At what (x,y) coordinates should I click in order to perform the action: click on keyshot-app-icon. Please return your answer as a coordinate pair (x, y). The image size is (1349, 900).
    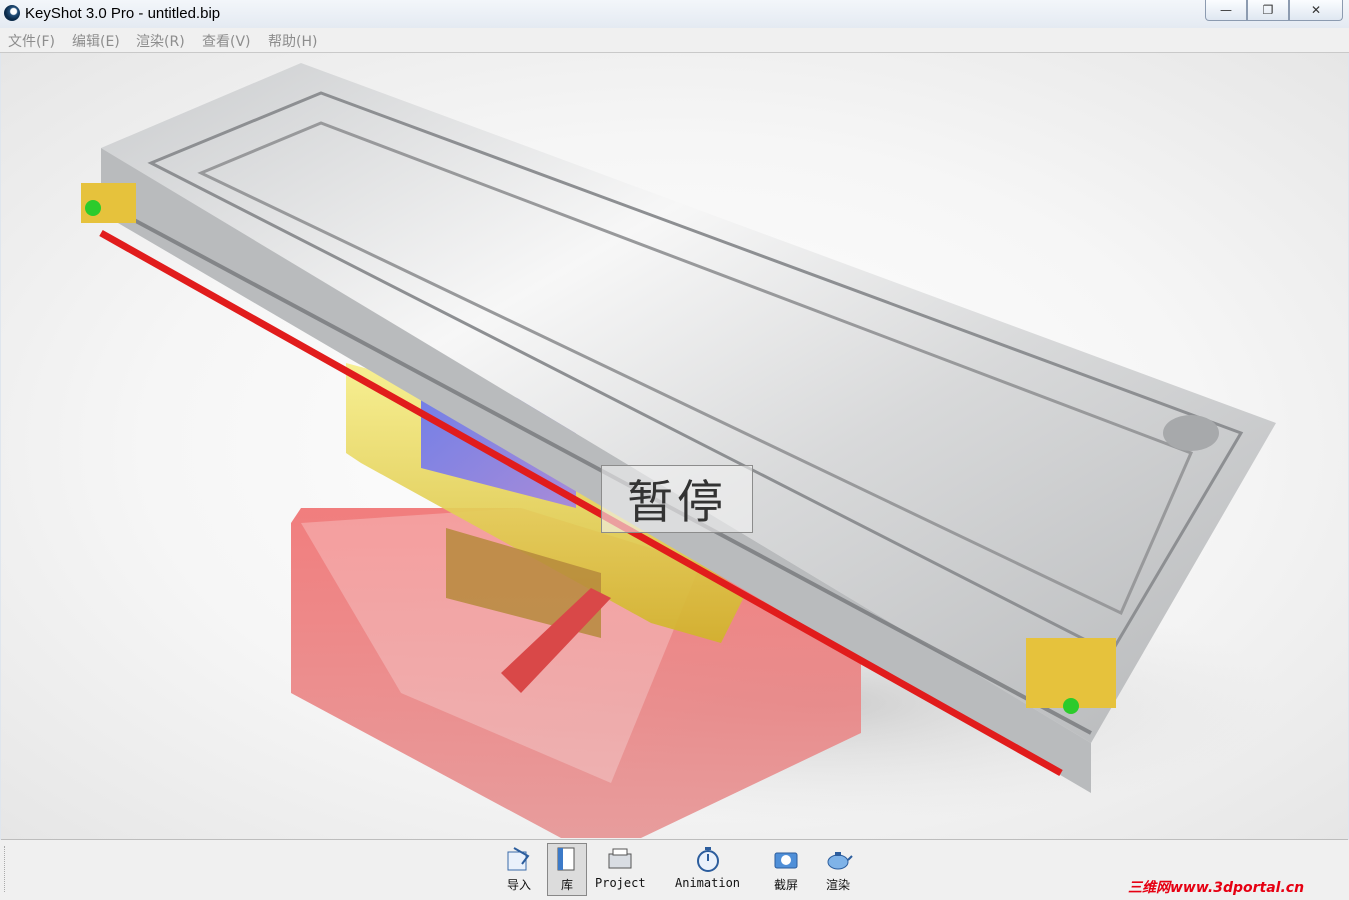
    Looking at the image, I should click on (12, 13).